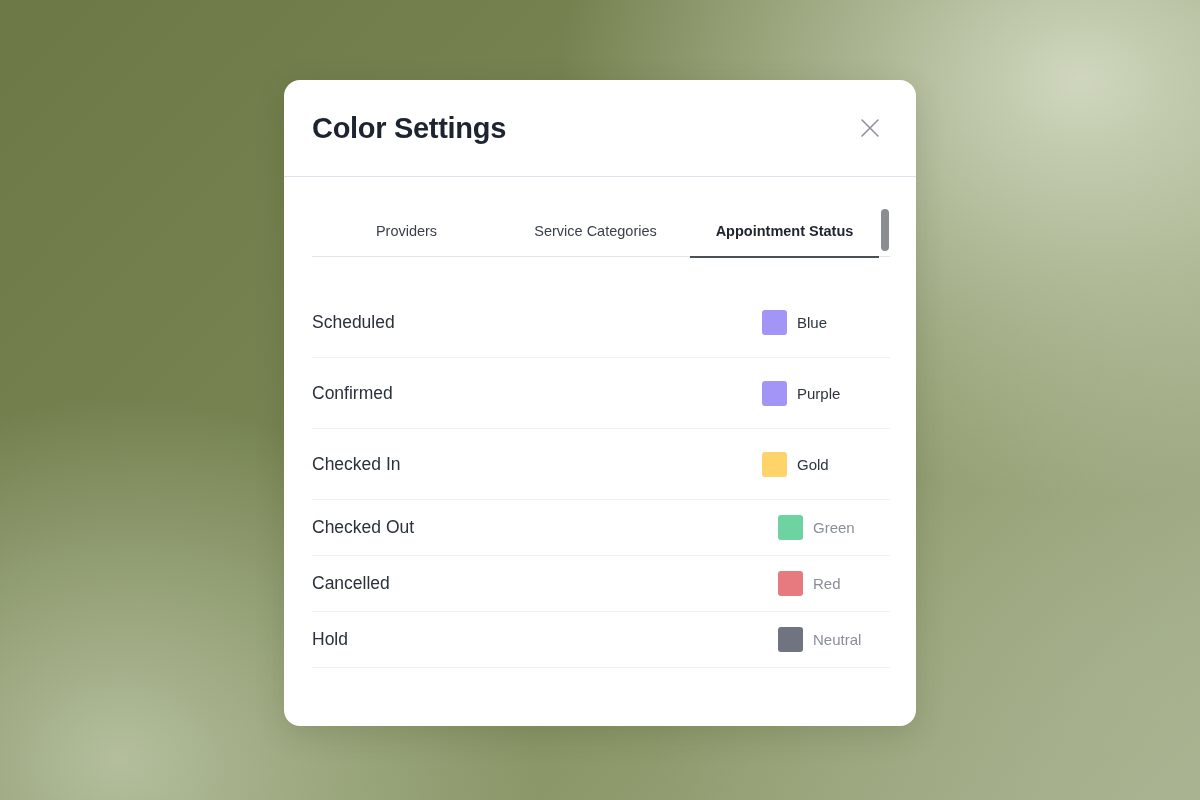 The width and height of the screenshot is (1200, 800). Describe the element at coordinates (837, 639) in the screenshot. I see `color-name: Neutral` at that location.